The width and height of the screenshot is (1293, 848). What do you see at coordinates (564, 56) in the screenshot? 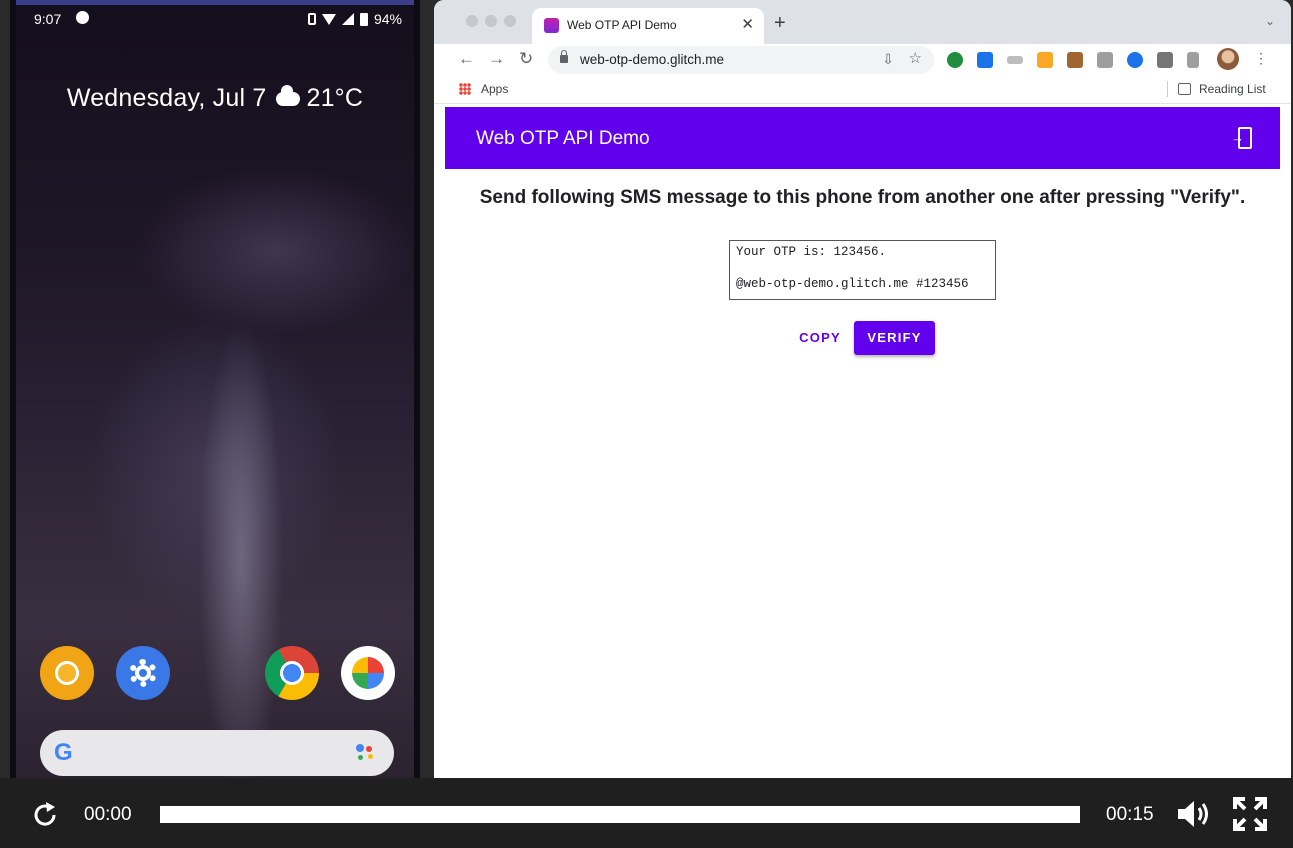
I see `lock-icon` at bounding box center [564, 56].